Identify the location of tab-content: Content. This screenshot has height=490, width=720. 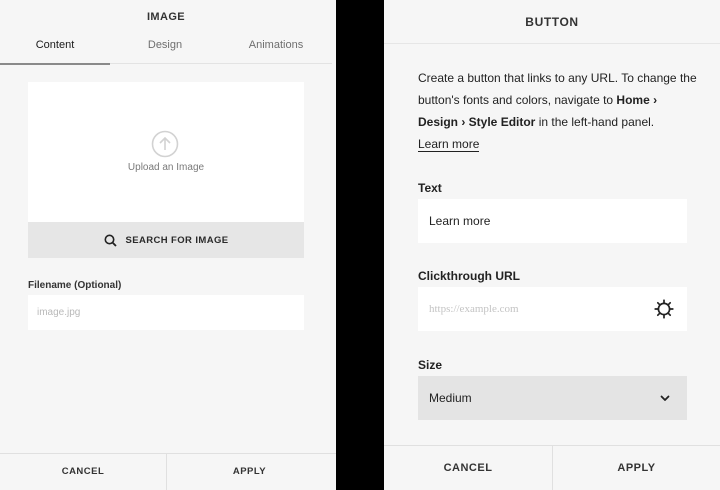
(55, 50).